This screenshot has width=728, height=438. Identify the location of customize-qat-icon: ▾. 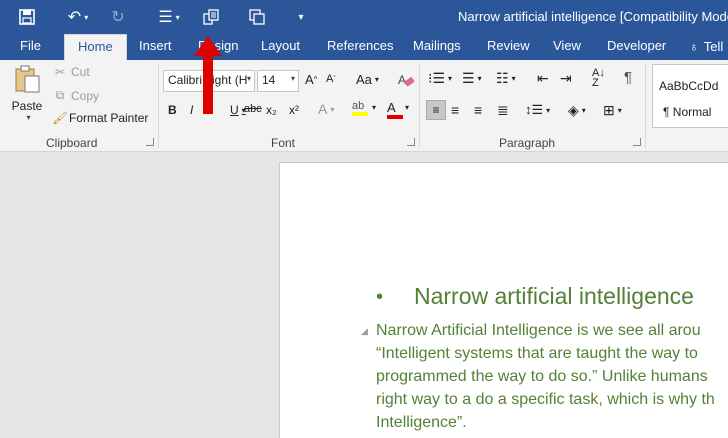
(301, 17).